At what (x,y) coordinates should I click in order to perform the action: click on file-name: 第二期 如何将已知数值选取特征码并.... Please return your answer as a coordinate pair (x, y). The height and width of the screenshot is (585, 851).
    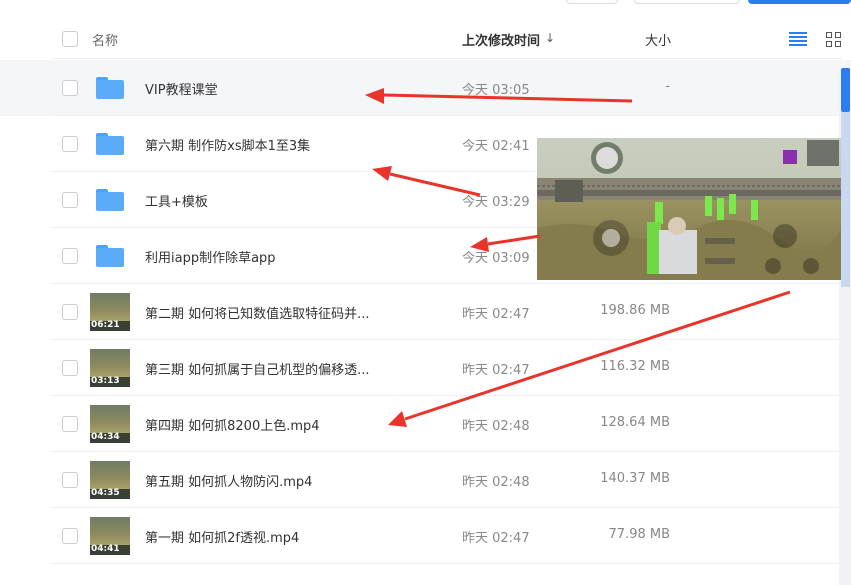
    Looking at the image, I should click on (257, 312).